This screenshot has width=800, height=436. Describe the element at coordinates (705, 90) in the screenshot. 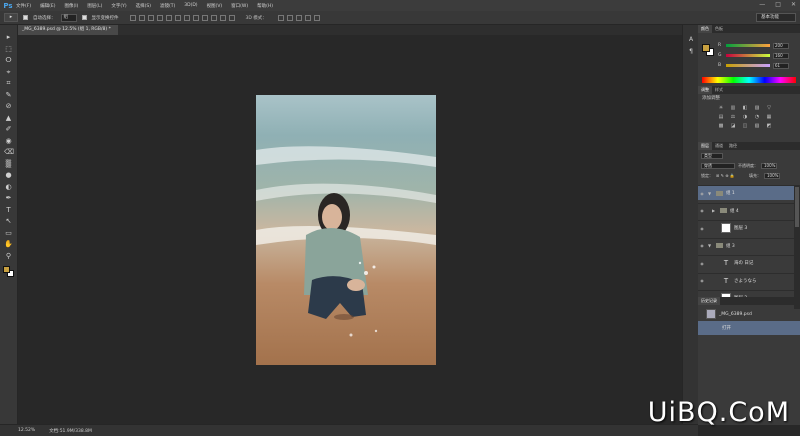

I see `tab-adjustments: 调整` at that location.